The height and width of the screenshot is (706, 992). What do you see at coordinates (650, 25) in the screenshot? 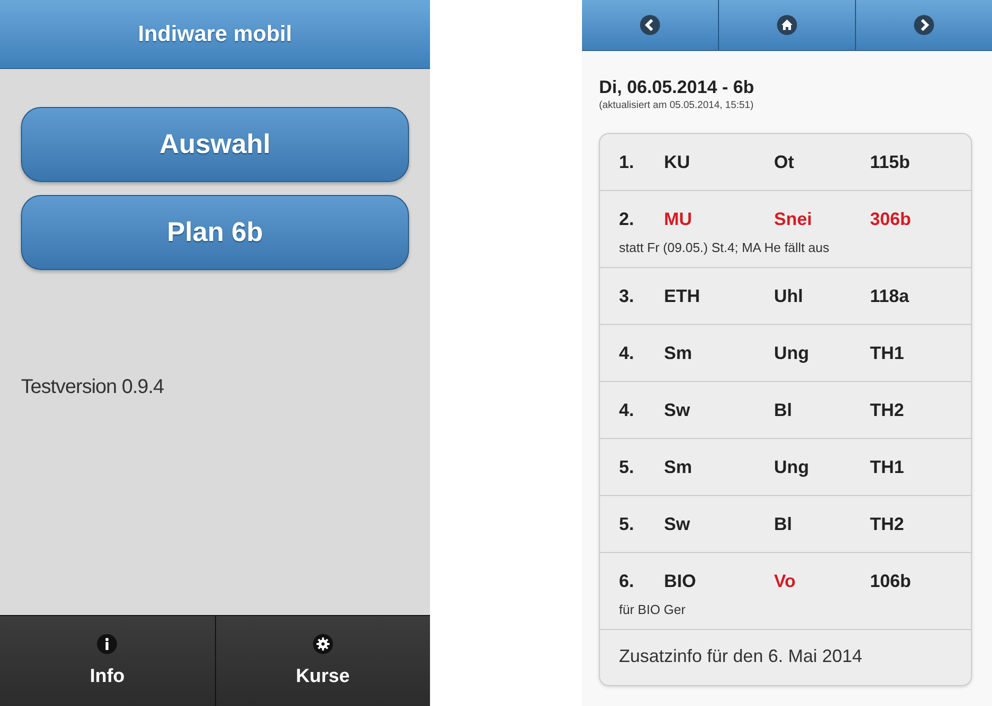
I see `back-icon` at bounding box center [650, 25].